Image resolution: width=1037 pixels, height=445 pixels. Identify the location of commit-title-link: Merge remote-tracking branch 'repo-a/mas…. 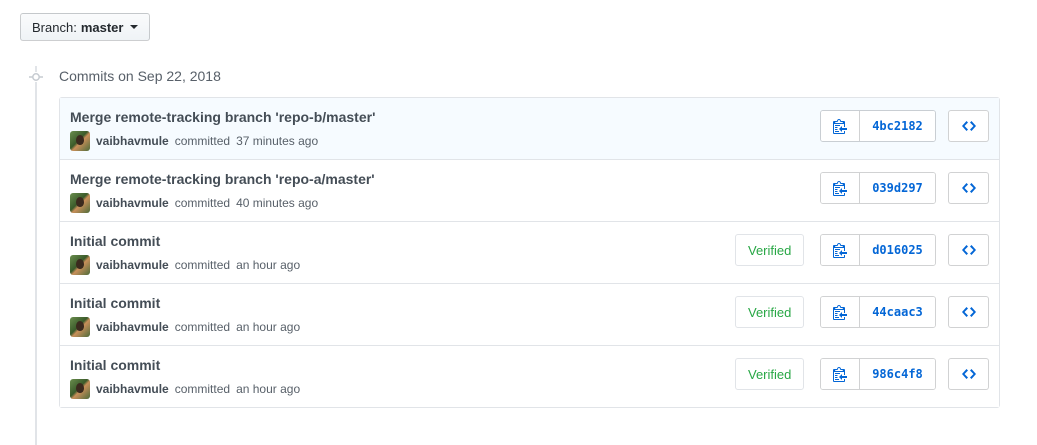
(222, 179).